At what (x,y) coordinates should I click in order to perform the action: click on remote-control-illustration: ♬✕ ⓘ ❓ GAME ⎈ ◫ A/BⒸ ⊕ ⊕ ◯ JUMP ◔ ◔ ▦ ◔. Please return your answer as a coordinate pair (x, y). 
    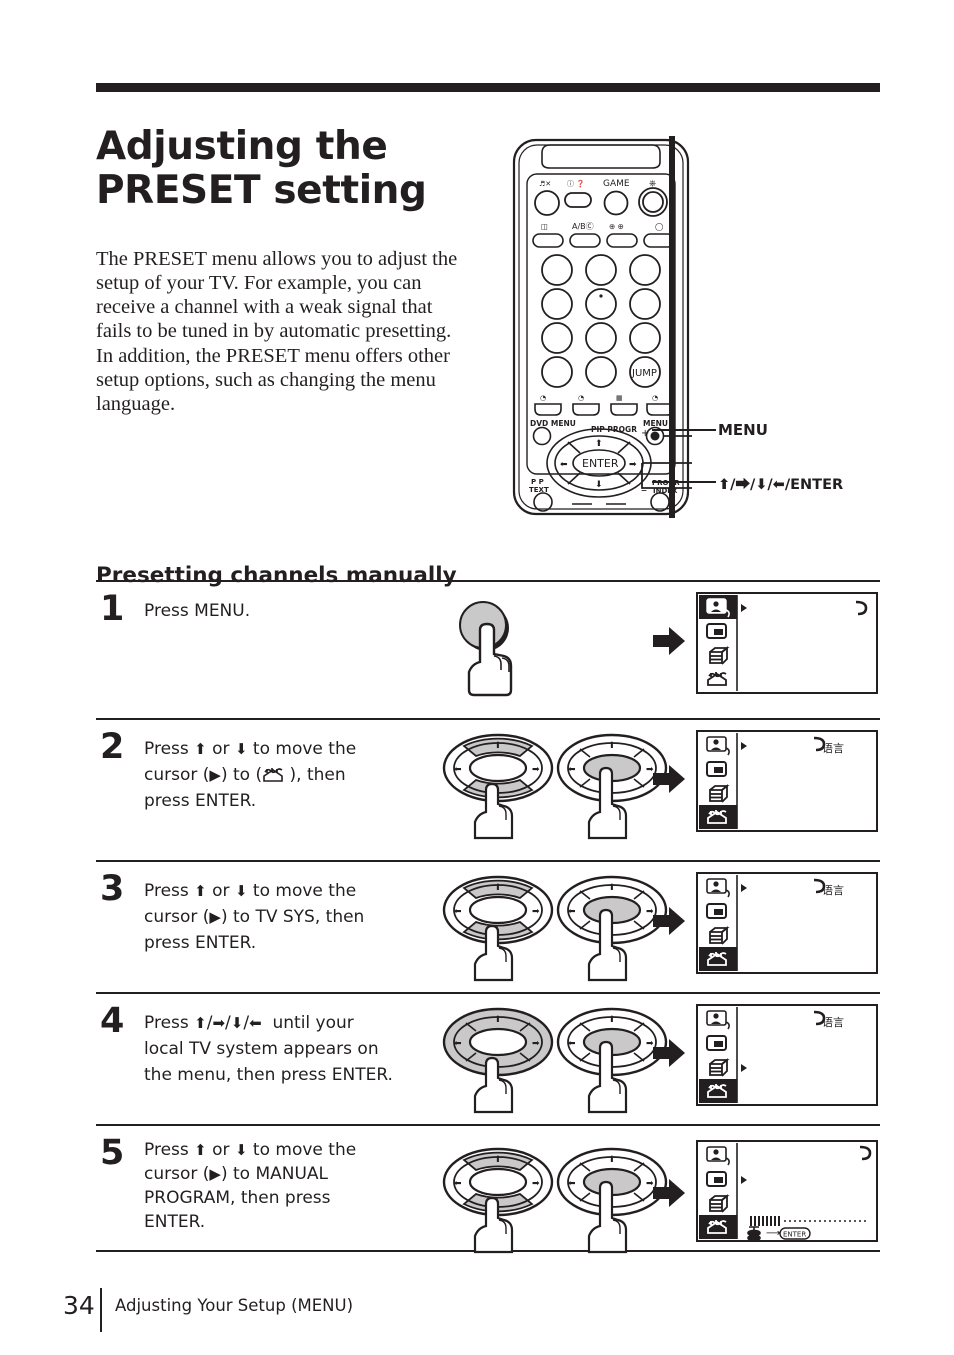
    Looking at the image, I should click on (601, 327).